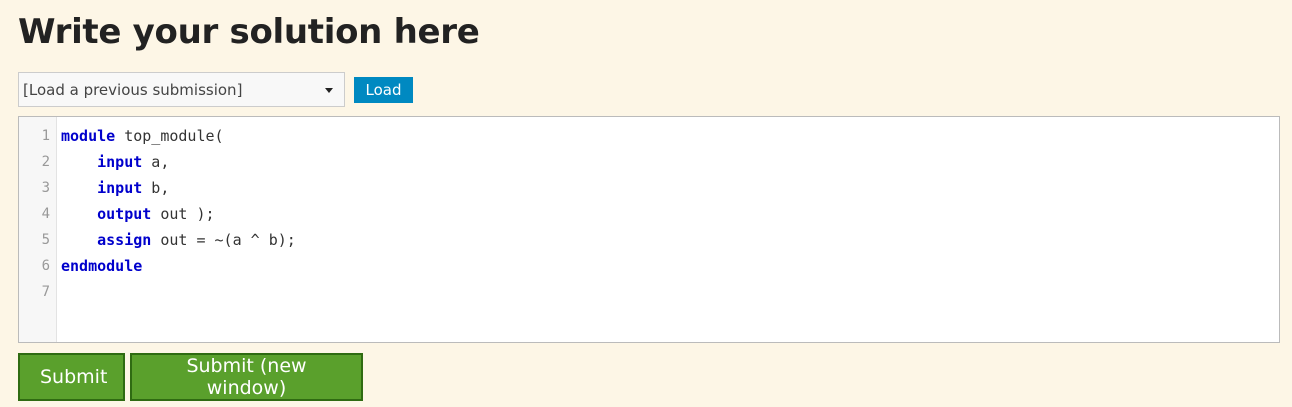 The image size is (1292, 407). I want to click on code-line: endmodule, so click(670, 266).